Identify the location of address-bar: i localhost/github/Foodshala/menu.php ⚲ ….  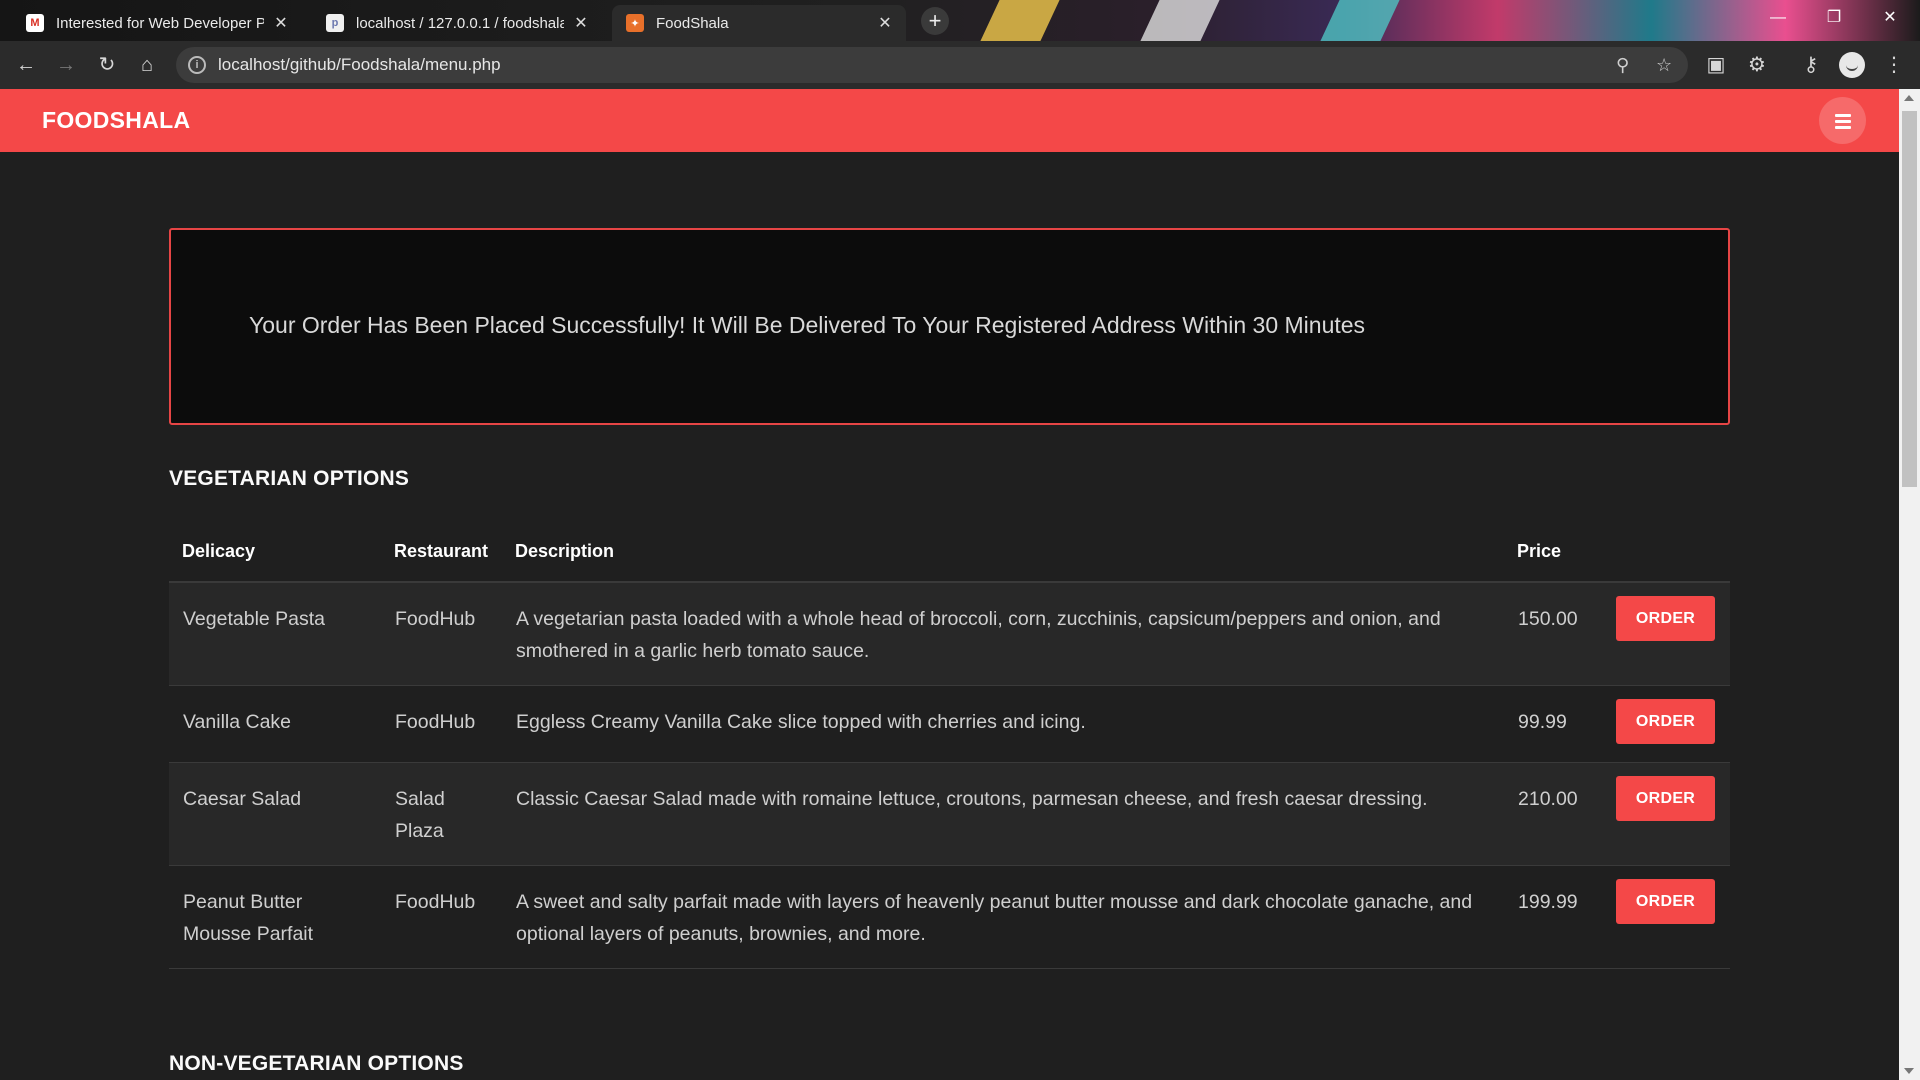
(932, 65).